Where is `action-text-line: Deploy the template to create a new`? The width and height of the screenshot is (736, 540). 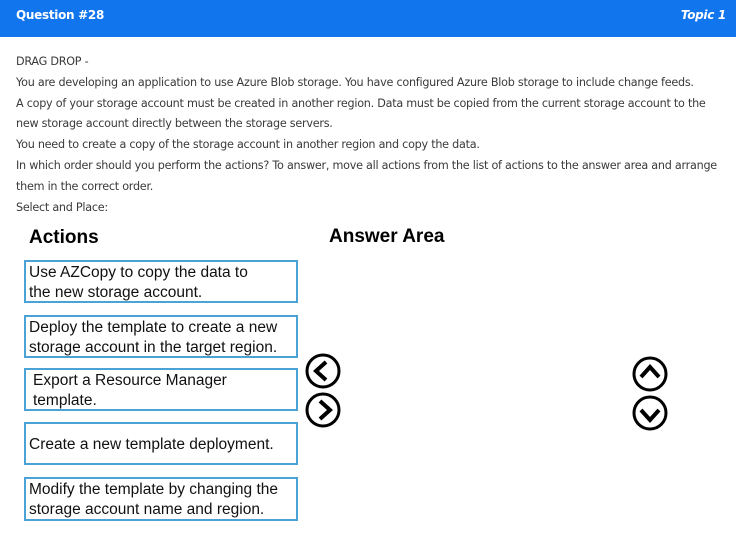
action-text-line: Deploy the template to create a new is located at coordinates (153, 327).